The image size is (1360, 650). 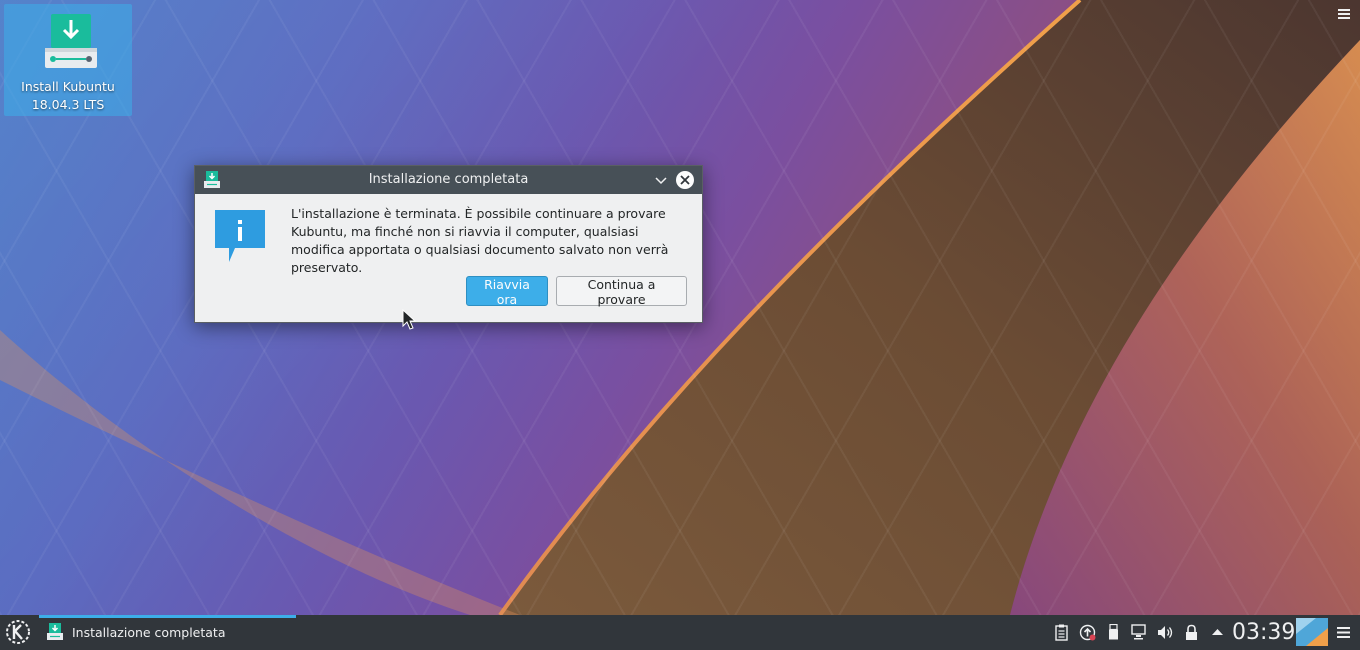 What do you see at coordinates (55, 631) in the screenshot?
I see `installer-icon` at bounding box center [55, 631].